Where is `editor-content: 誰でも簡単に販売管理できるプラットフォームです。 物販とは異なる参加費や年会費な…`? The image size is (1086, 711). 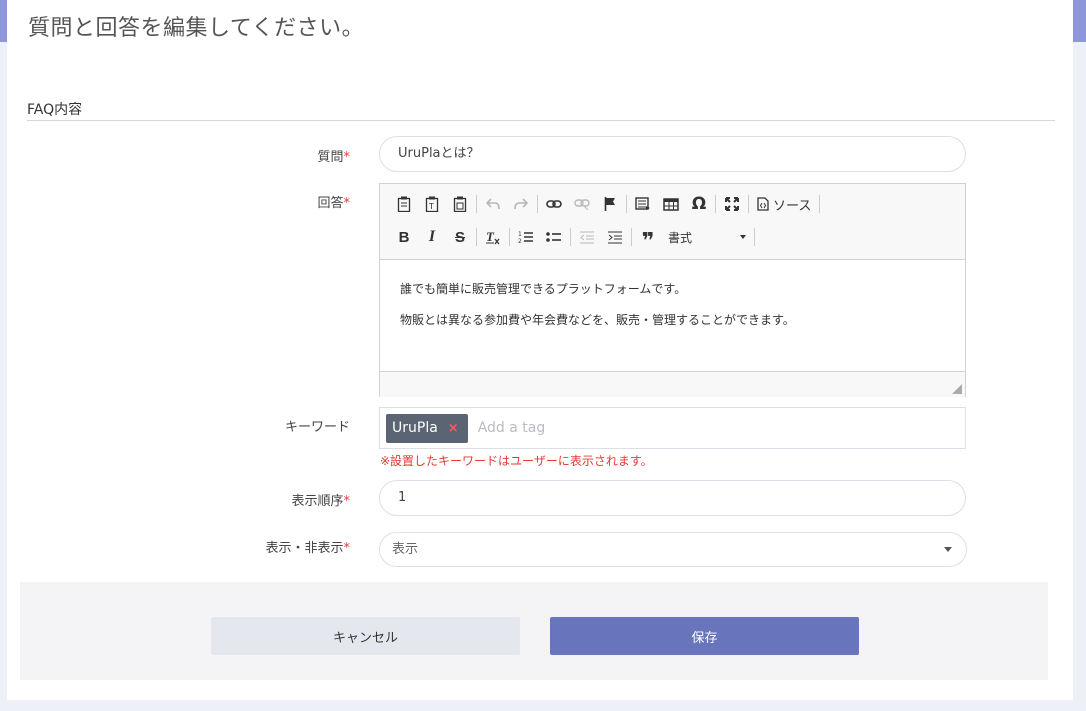
editor-content: 誰でも簡単に販売管理できるプラットフォームです。 物販とは異なる参加費や年会費な… is located at coordinates (672, 315).